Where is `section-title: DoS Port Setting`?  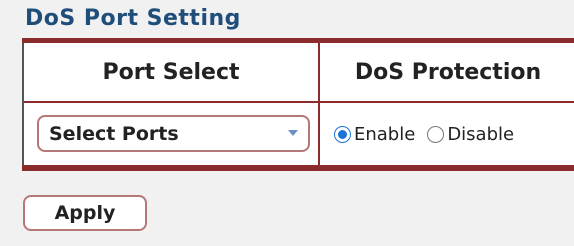
section-title: DoS Port Setting is located at coordinates (133, 18).